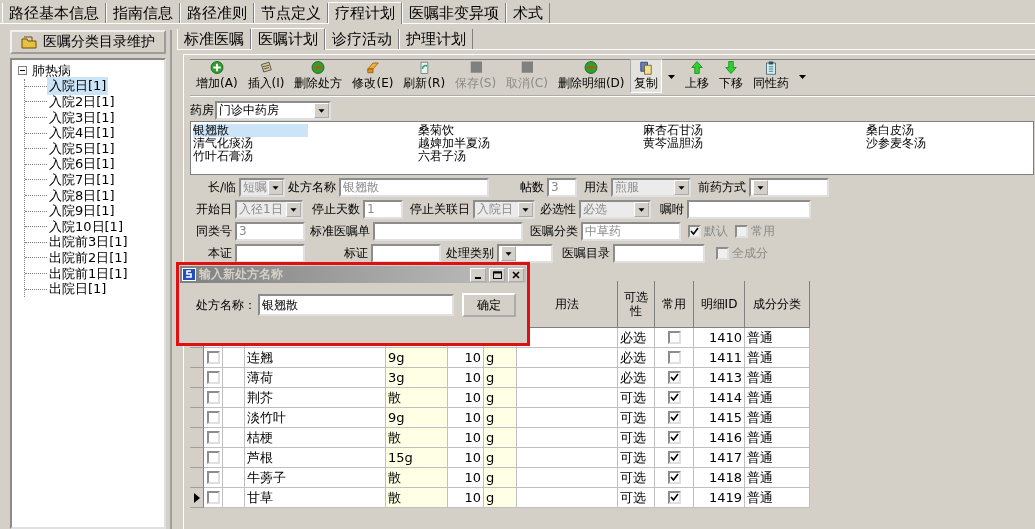 This screenshot has height=529, width=1035. Describe the element at coordinates (214, 39) in the screenshot. I see `tab: 标准医嘱` at that location.